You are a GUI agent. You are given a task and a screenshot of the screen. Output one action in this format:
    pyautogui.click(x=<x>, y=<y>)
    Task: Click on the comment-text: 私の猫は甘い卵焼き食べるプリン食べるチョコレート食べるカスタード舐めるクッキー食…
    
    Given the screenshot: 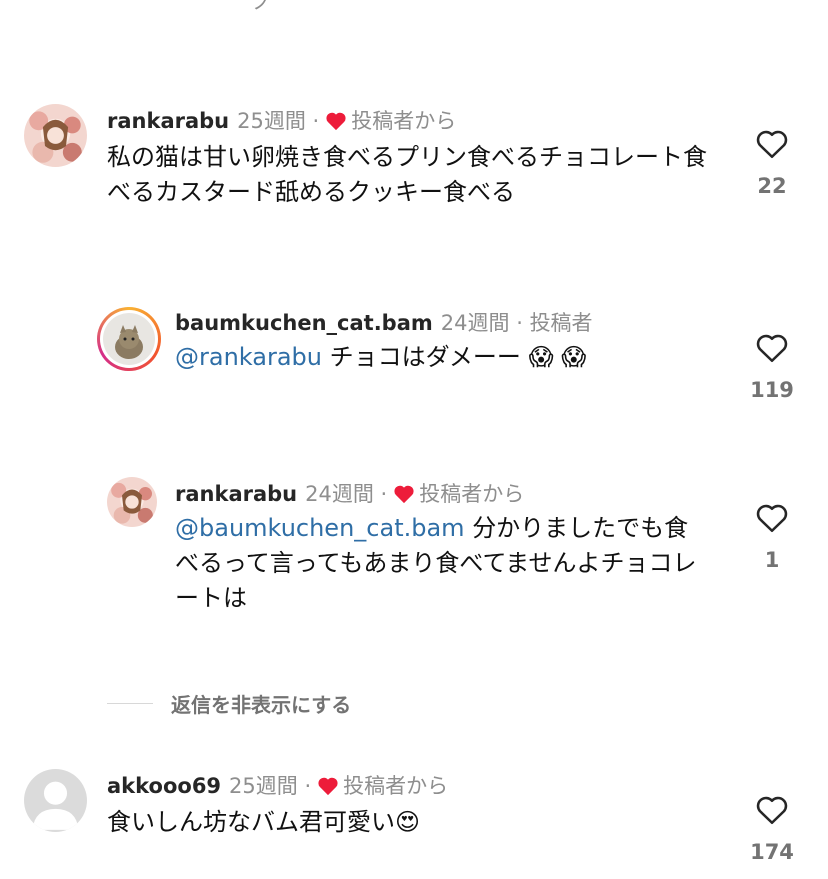 What is the action you would take?
    pyautogui.click(x=412, y=175)
    